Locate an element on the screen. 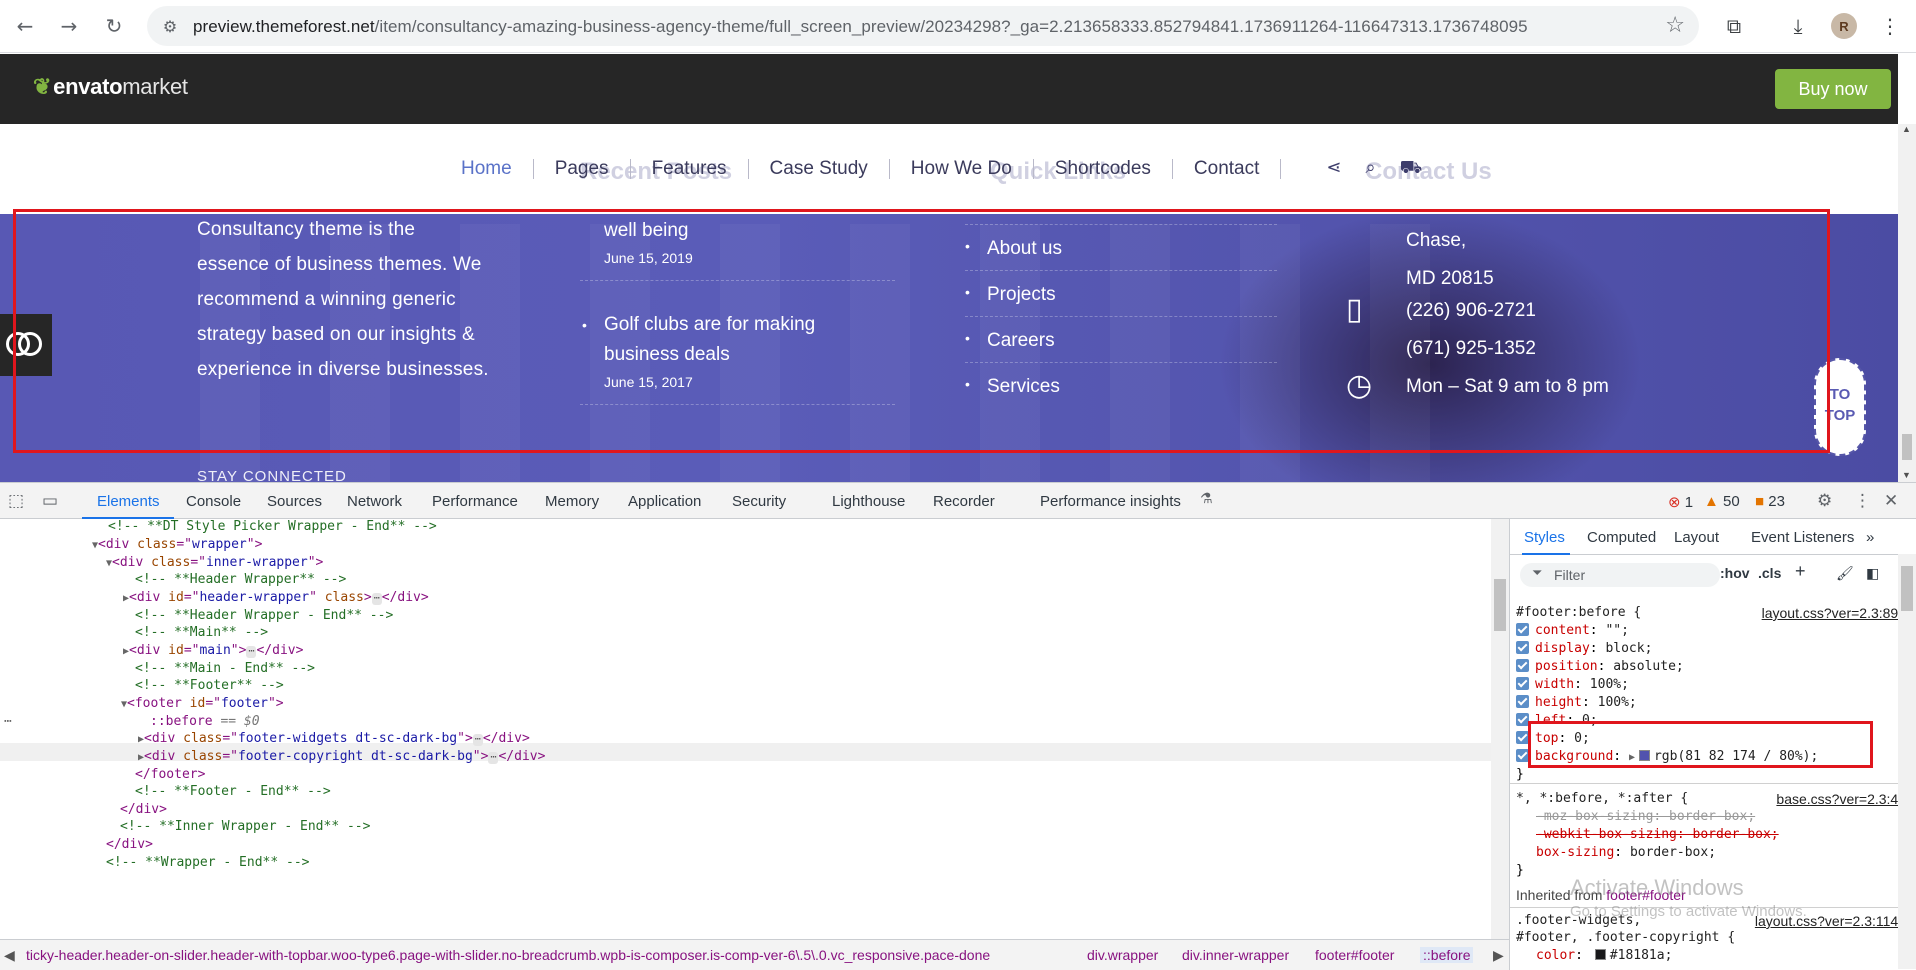 This screenshot has width=1916, height=970. nav-how-we-do: How We Do is located at coordinates (962, 169).